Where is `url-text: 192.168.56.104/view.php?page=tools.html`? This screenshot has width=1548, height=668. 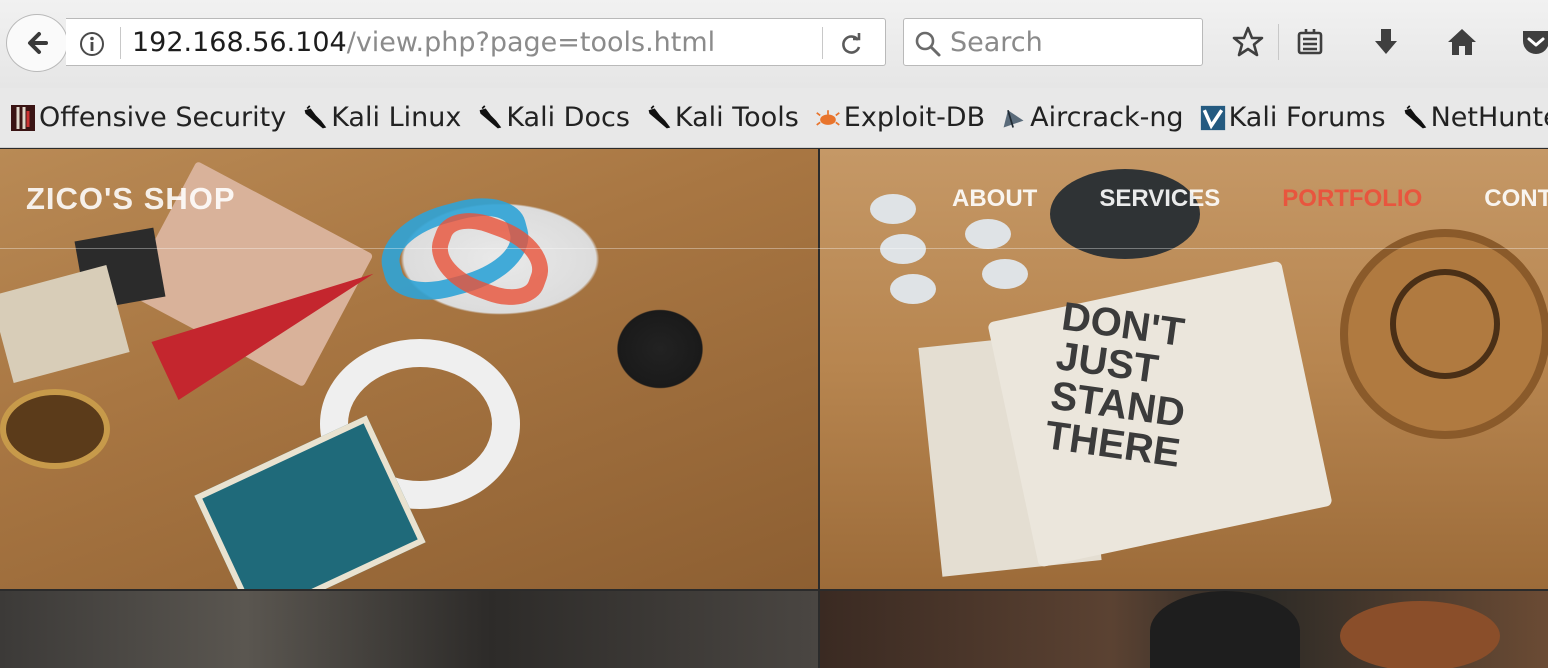 url-text: 192.168.56.104/view.php?page=tools.html is located at coordinates (423, 43).